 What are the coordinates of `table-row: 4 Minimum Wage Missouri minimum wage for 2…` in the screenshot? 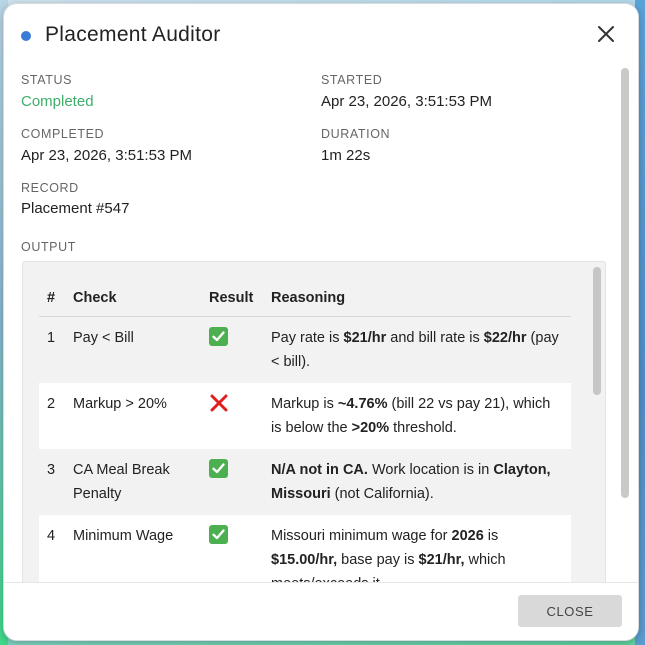 It's located at (305, 548).